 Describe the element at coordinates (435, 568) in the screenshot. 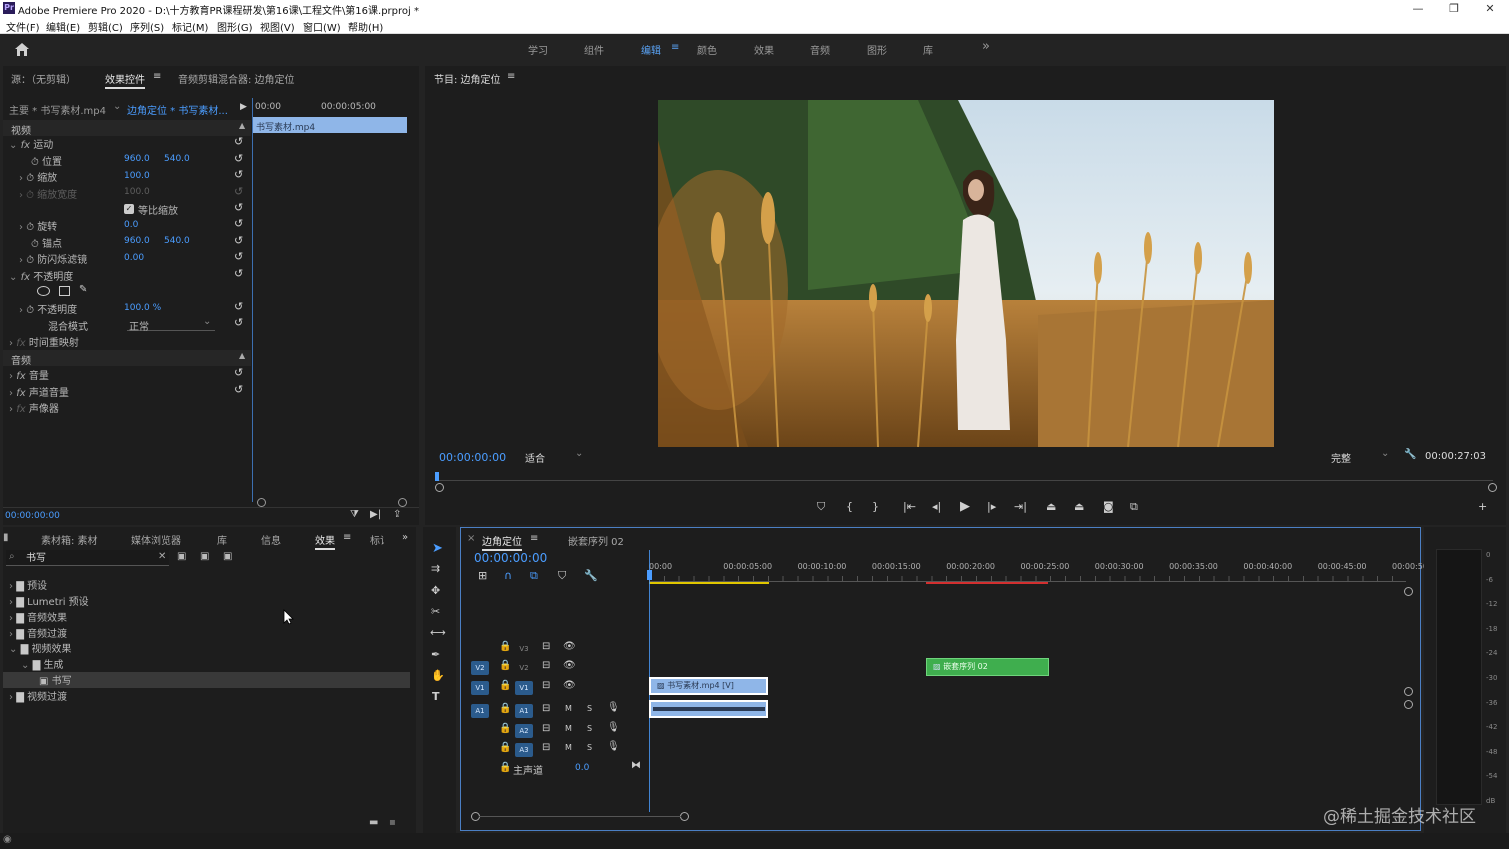

I see `track-select-tool-icon: ⇉` at that location.